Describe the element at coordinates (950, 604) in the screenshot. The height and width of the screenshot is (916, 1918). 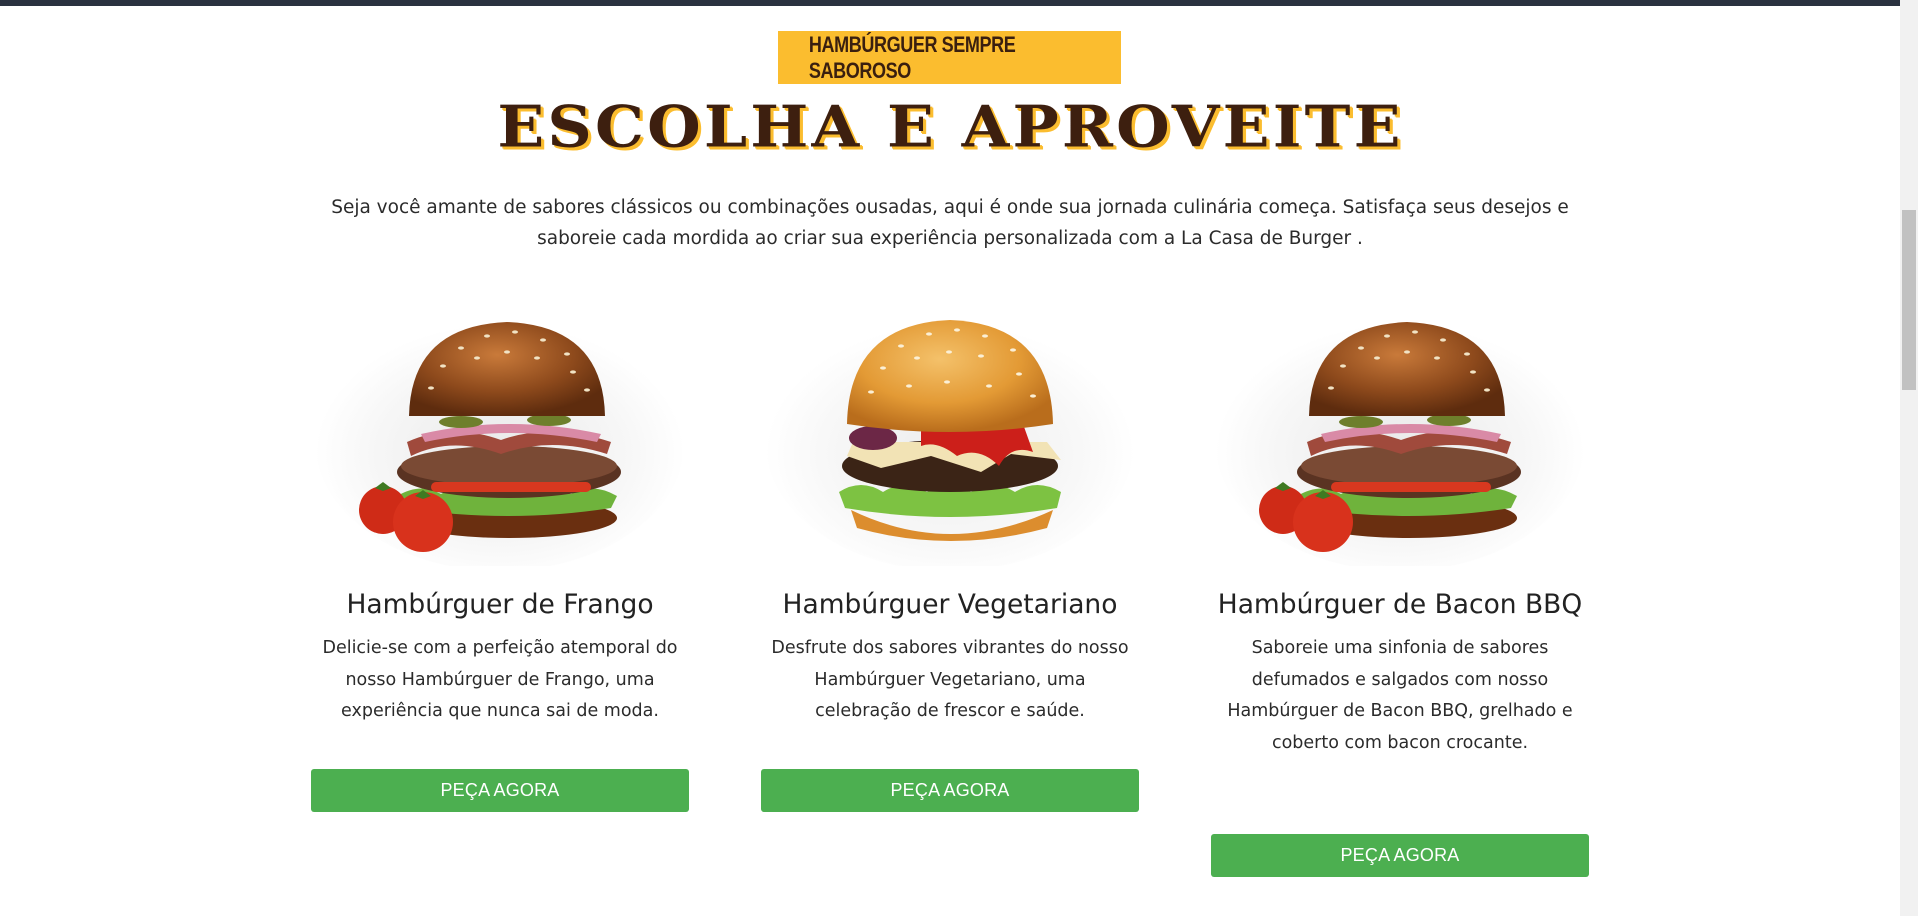
I see `card-title: Hambúrguer Vegetariano` at that location.